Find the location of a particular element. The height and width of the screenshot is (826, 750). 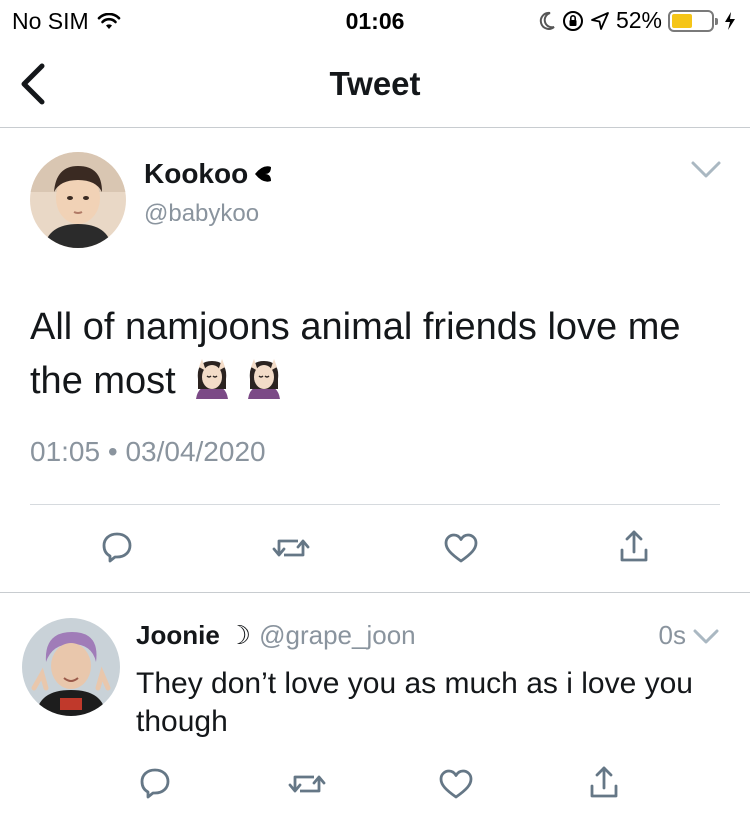

page-title: Tweet is located at coordinates (375, 83).